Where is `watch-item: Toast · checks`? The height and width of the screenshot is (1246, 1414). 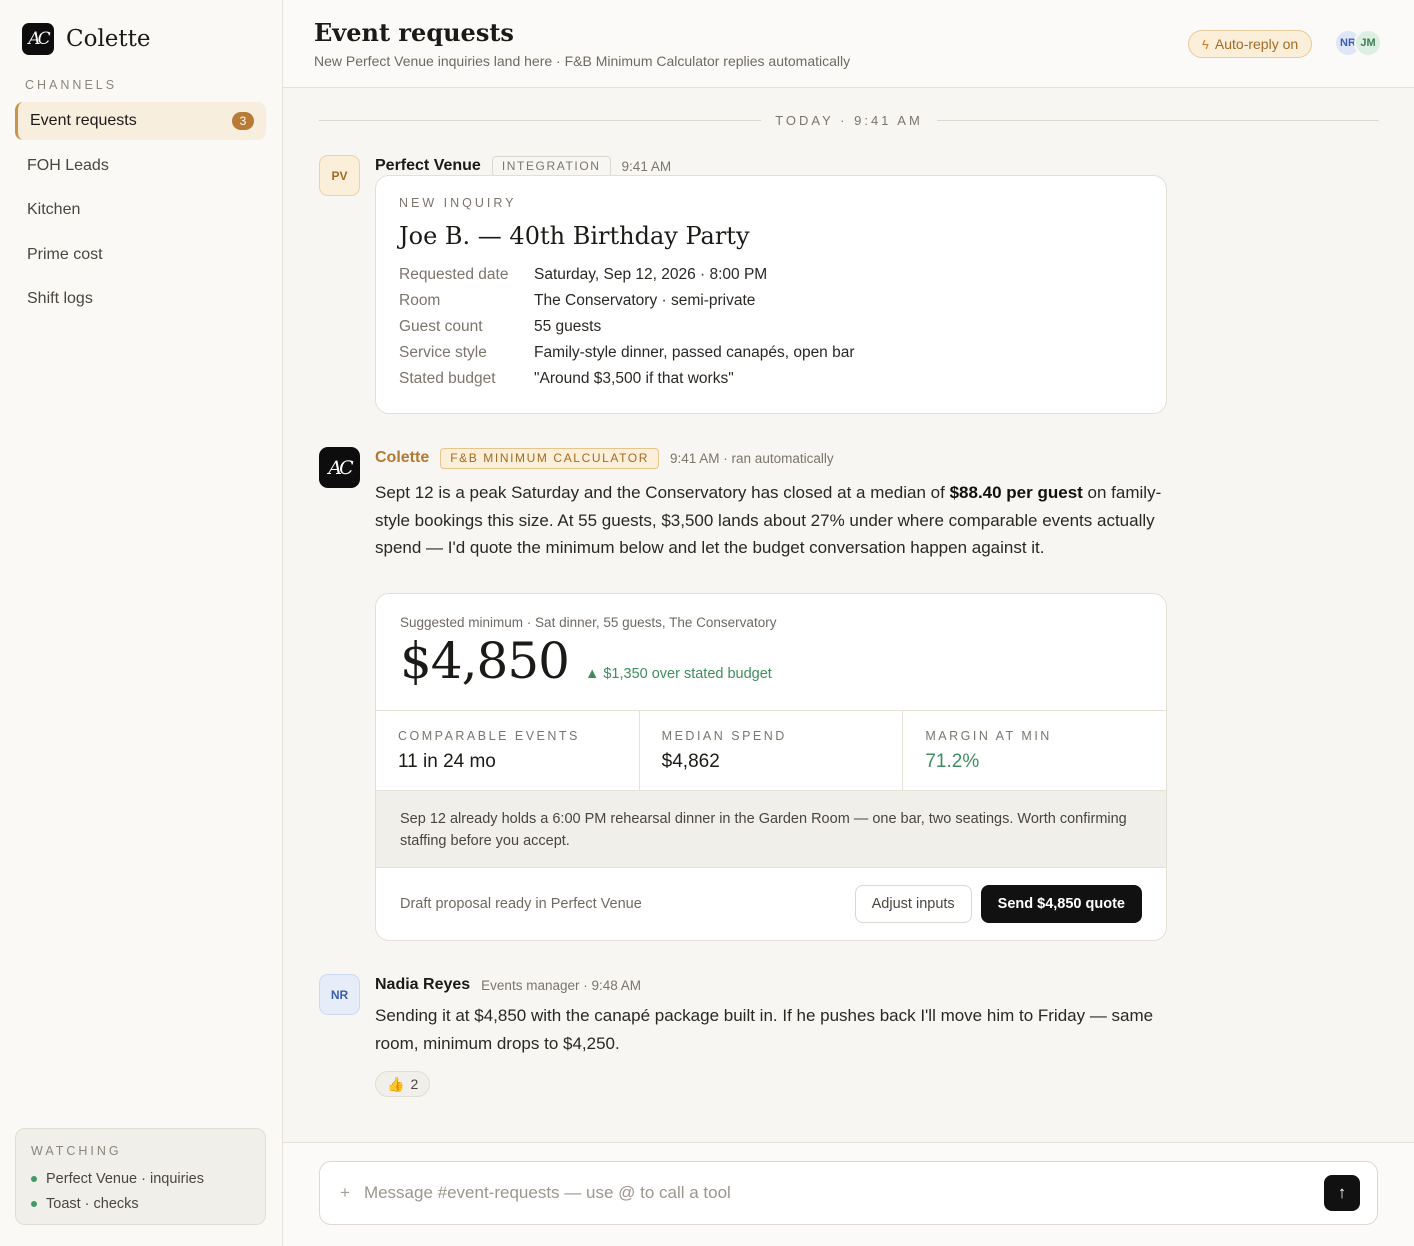
watch-item: Toast · checks is located at coordinates (140, 1203).